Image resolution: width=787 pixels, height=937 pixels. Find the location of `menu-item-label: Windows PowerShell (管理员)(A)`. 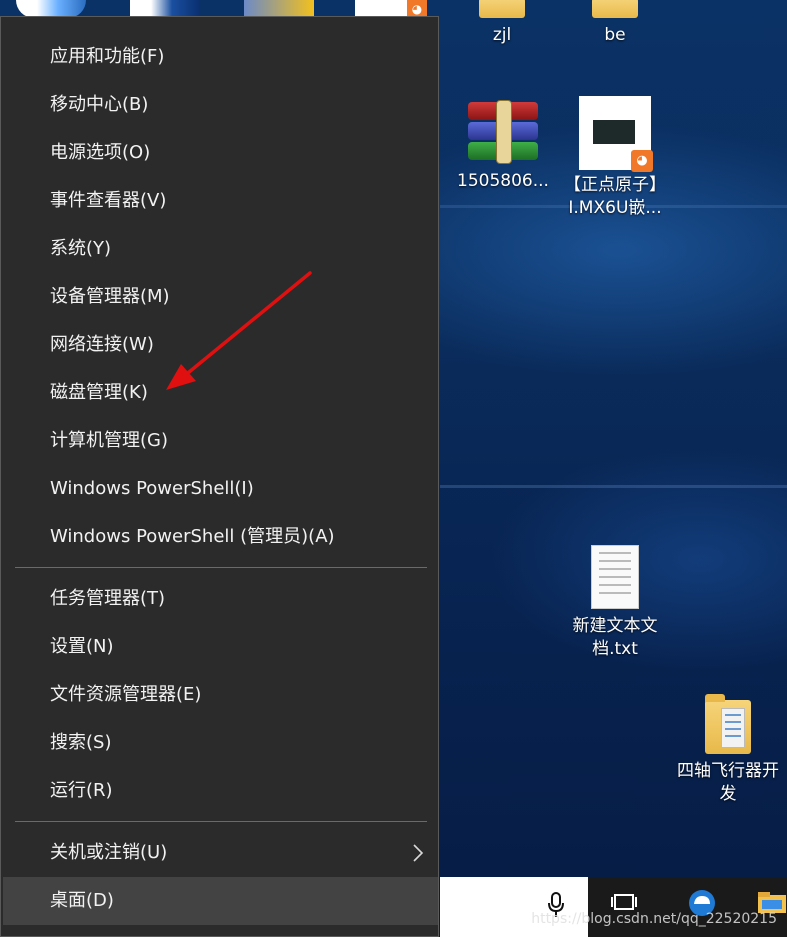

menu-item-label: Windows PowerShell (管理员)(A) is located at coordinates (192, 536).